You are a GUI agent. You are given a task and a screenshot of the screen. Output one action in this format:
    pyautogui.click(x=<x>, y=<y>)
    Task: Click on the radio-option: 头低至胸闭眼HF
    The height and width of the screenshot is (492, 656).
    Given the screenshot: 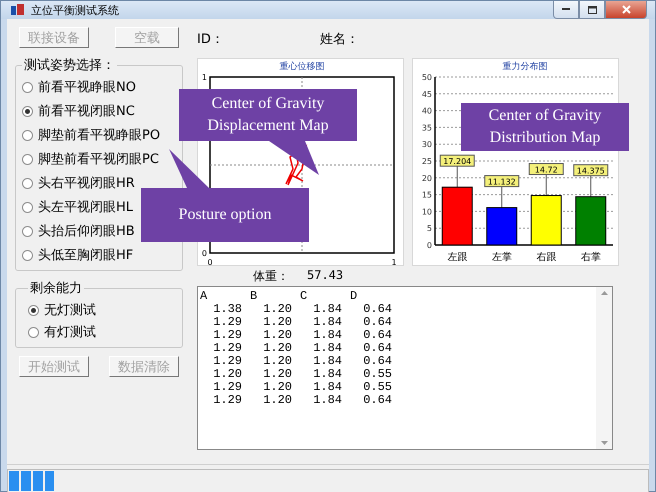 What is the action you would take?
    pyautogui.click(x=78, y=255)
    